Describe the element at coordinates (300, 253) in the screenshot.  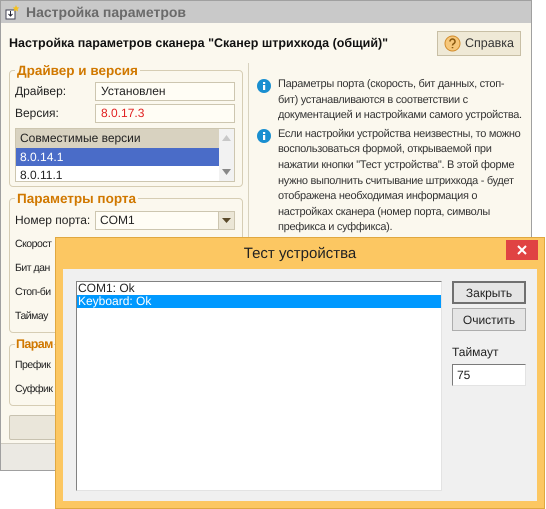
I see `dialog-title: Тест устройства` at that location.